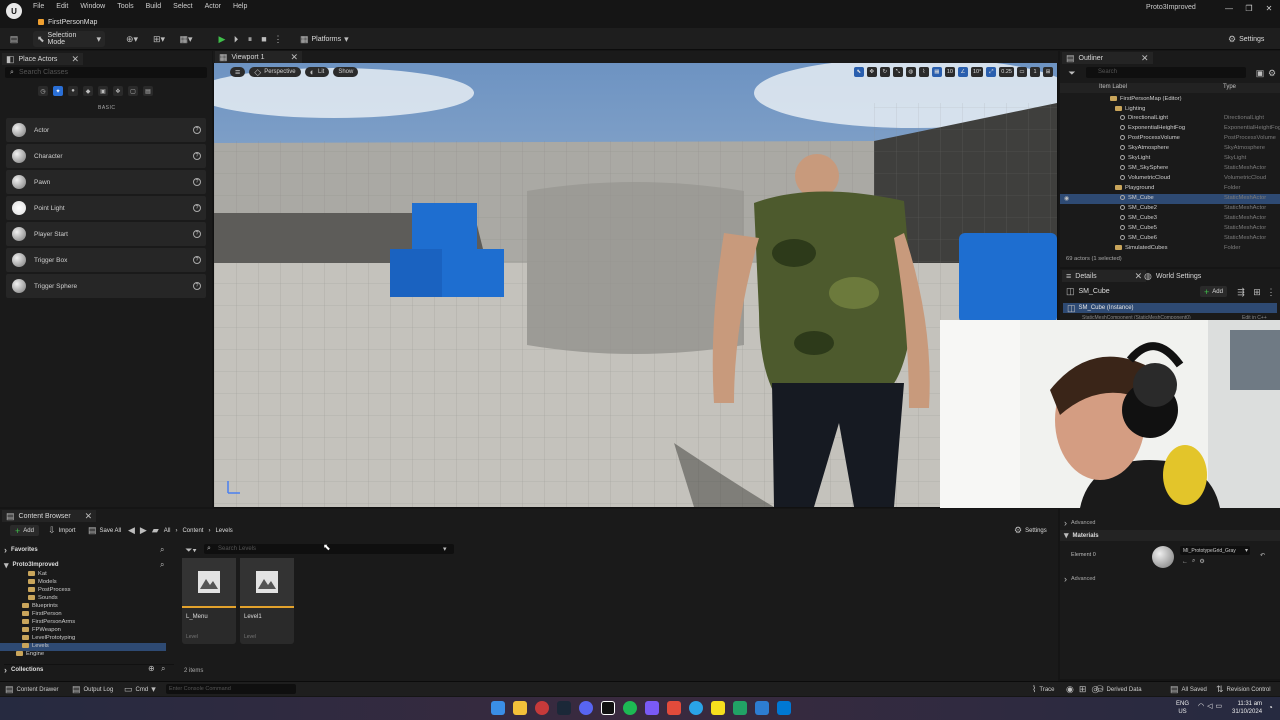 This screenshot has height=720, width=1280. I want to click on camera-speed-icon: ▭, so click(1022, 72).